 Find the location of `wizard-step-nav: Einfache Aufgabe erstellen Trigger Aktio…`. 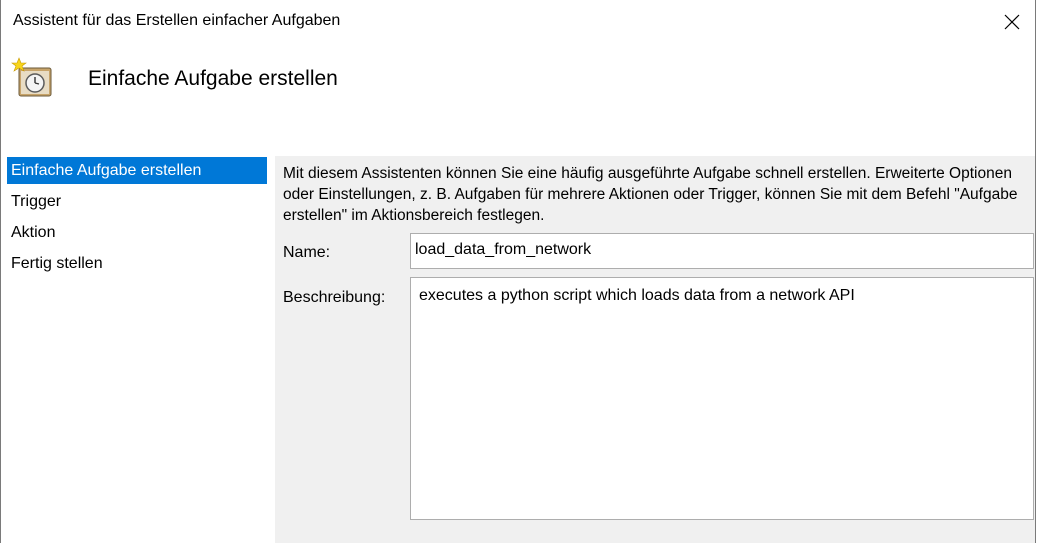

wizard-step-nav: Einfache Aufgabe erstellen Trigger Aktio… is located at coordinates (137, 219).